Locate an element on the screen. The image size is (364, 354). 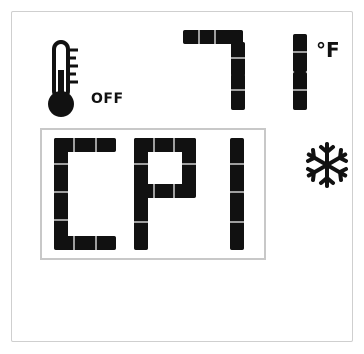
p-left-lower-segment is located at coordinates (141, 221).